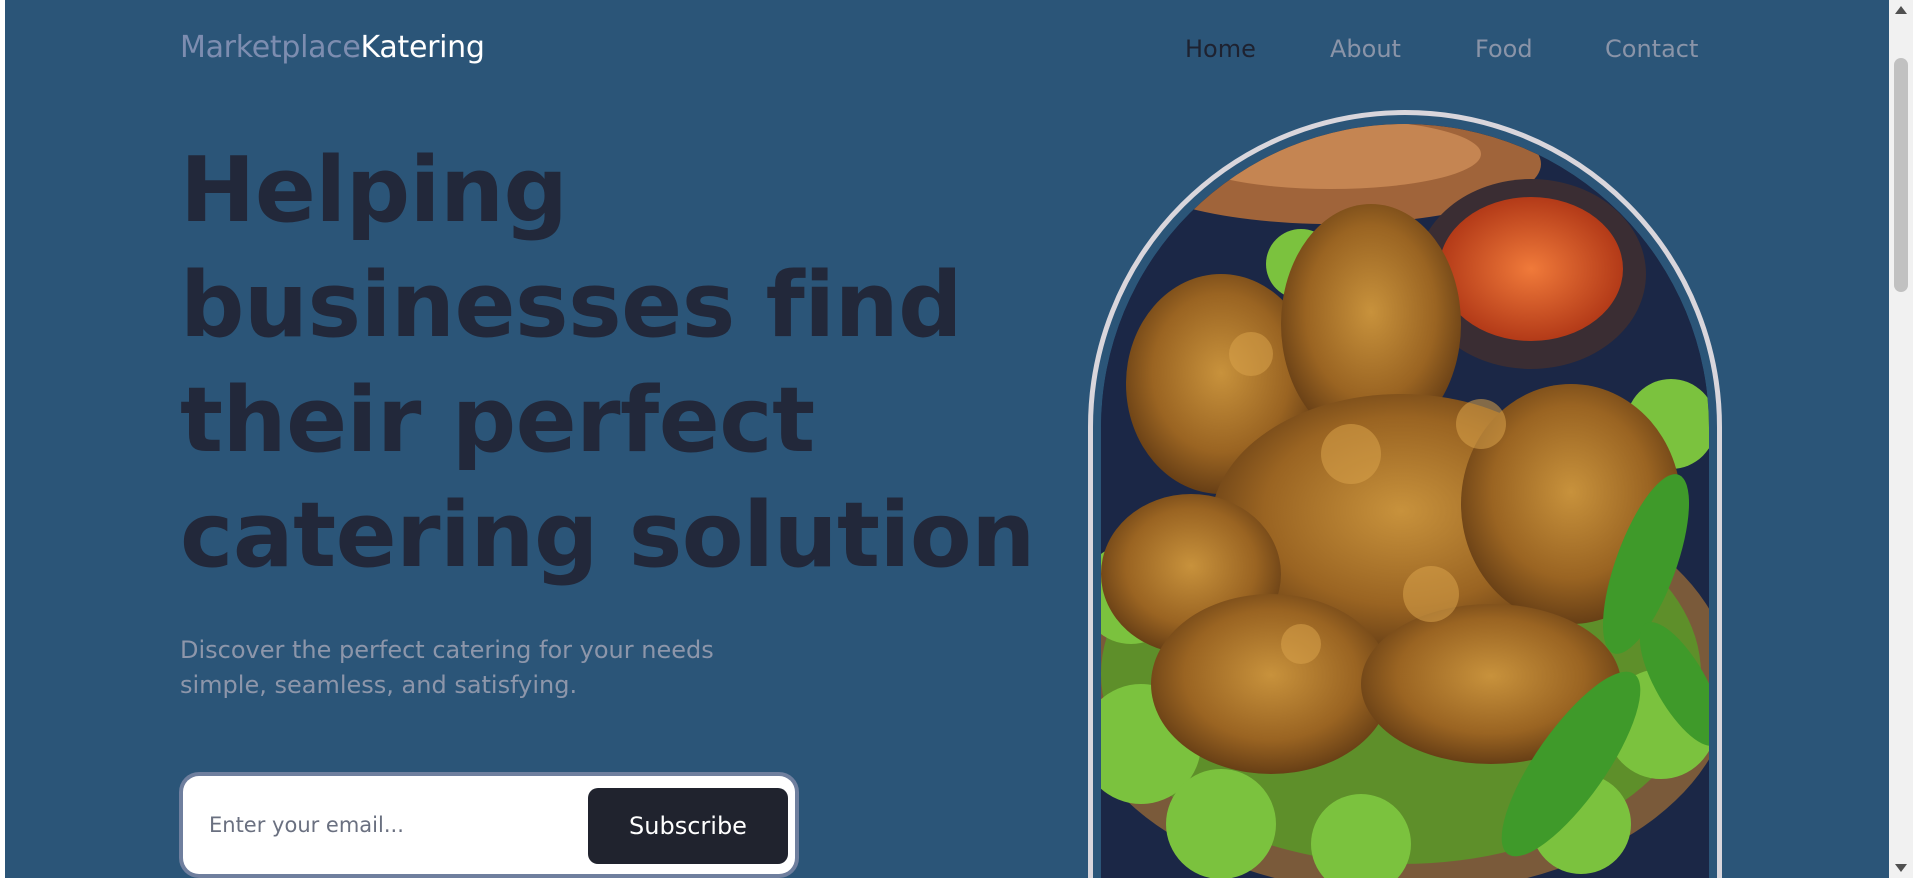 This screenshot has width=1913, height=878. What do you see at coordinates (379, 685) in the screenshot?
I see `hero-subtitle-line: simple, seamless, and satisfying.` at bounding box center [379, 685].